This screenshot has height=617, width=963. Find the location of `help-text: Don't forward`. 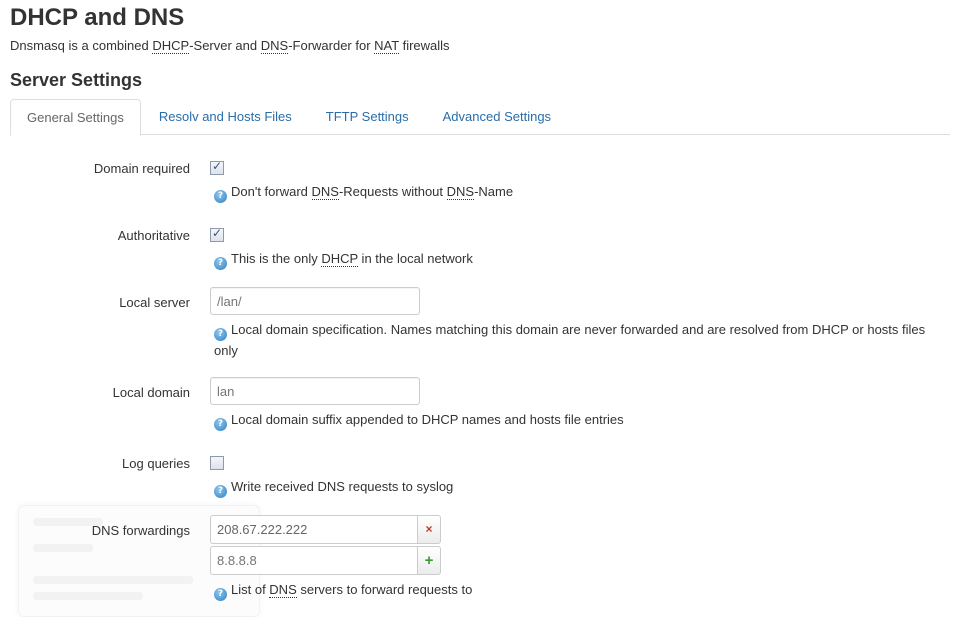

help-text: Don't forward is located at coordinates (271, 191).